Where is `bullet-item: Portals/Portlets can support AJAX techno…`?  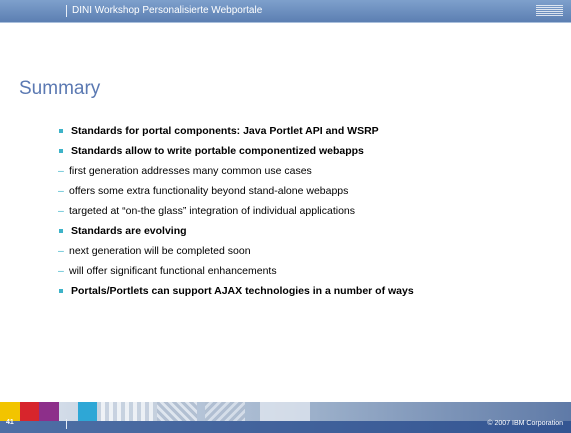
bullet-item: Portals/Portlets can support AJAX techno… is located at coordinates (310, 291).